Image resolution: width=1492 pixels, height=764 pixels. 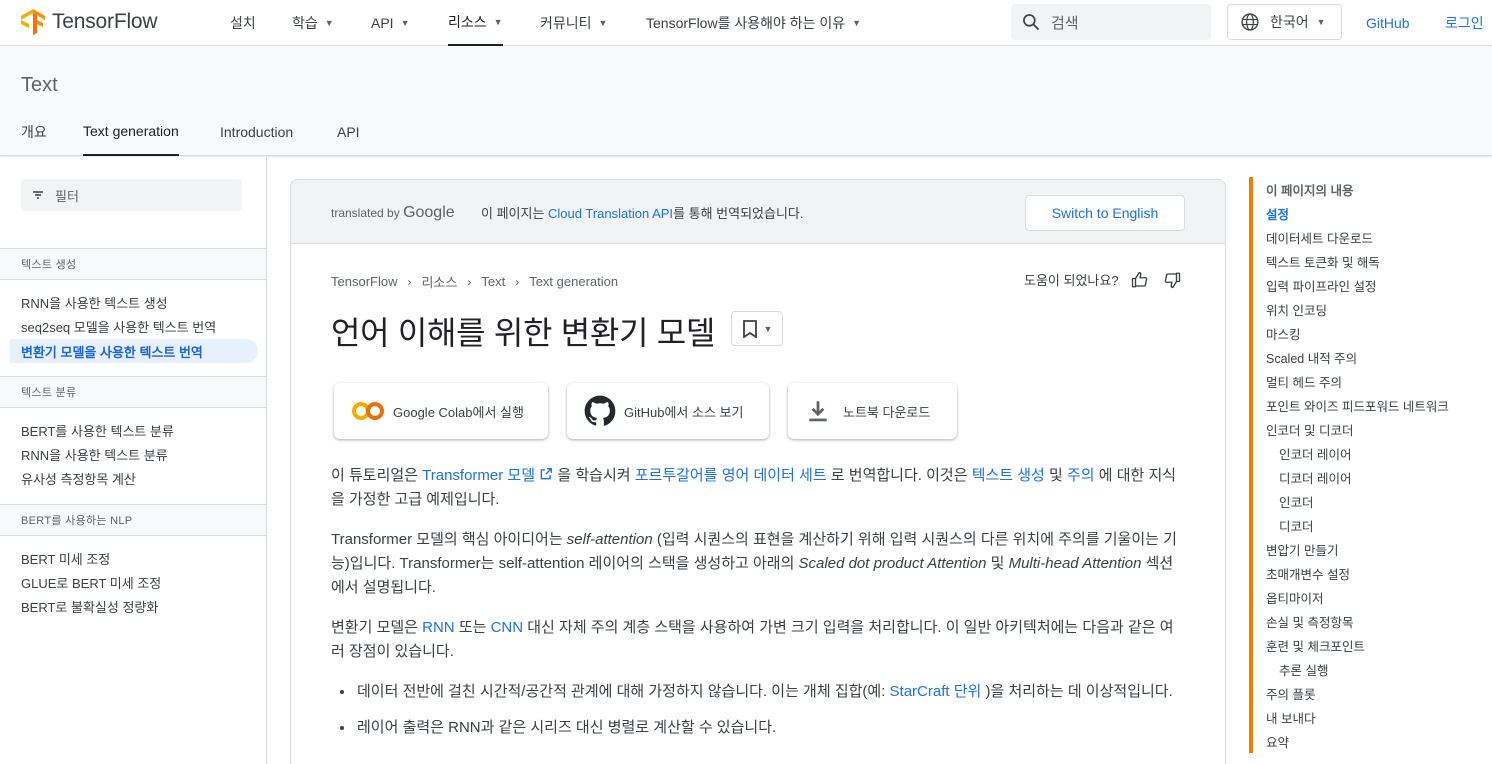 What do you see at coordinates (1081, 475) in the screenshot?
I see `attention-link: 주의` at bounding box center [1081, 475].